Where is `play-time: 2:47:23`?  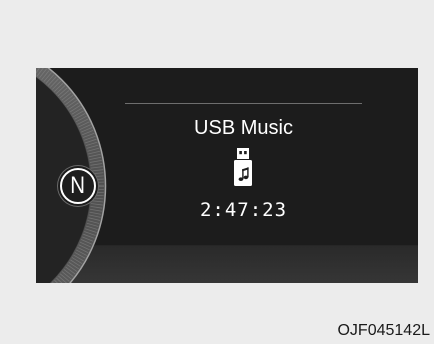 play-time: 2:47:23 is located at coordinates (243, 210).